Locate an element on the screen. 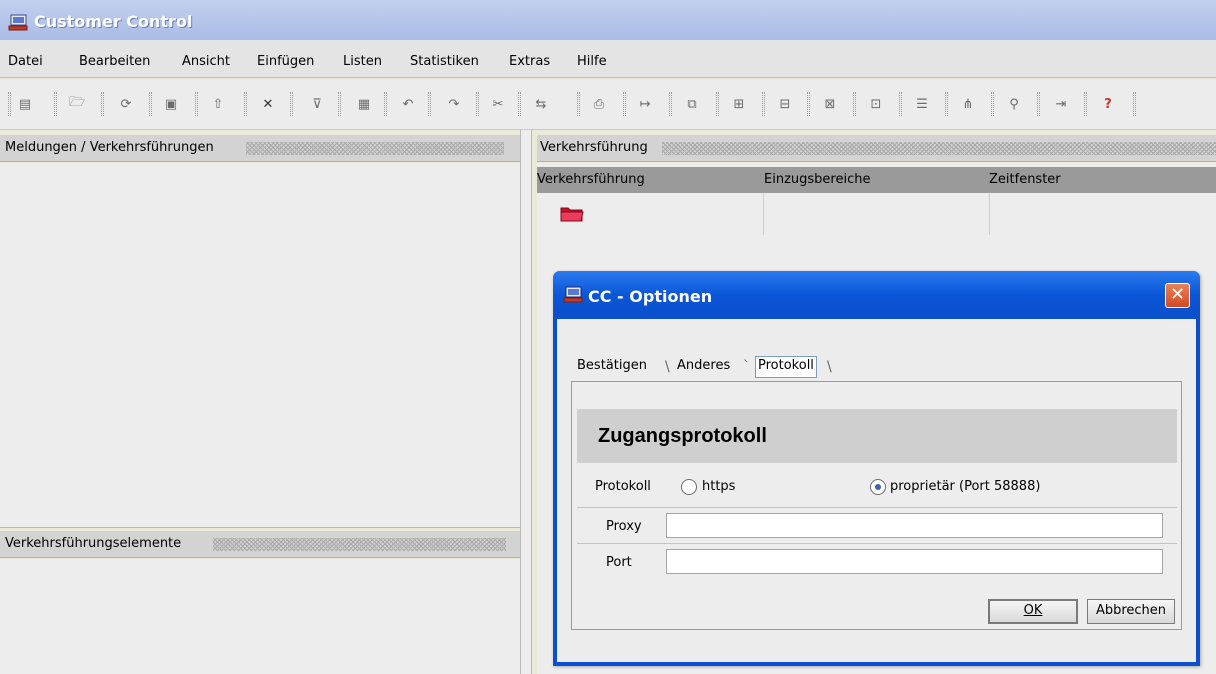 The image size is (1216, 674). cancel-button: Abbrechen is located at coordinates (1131, 611).